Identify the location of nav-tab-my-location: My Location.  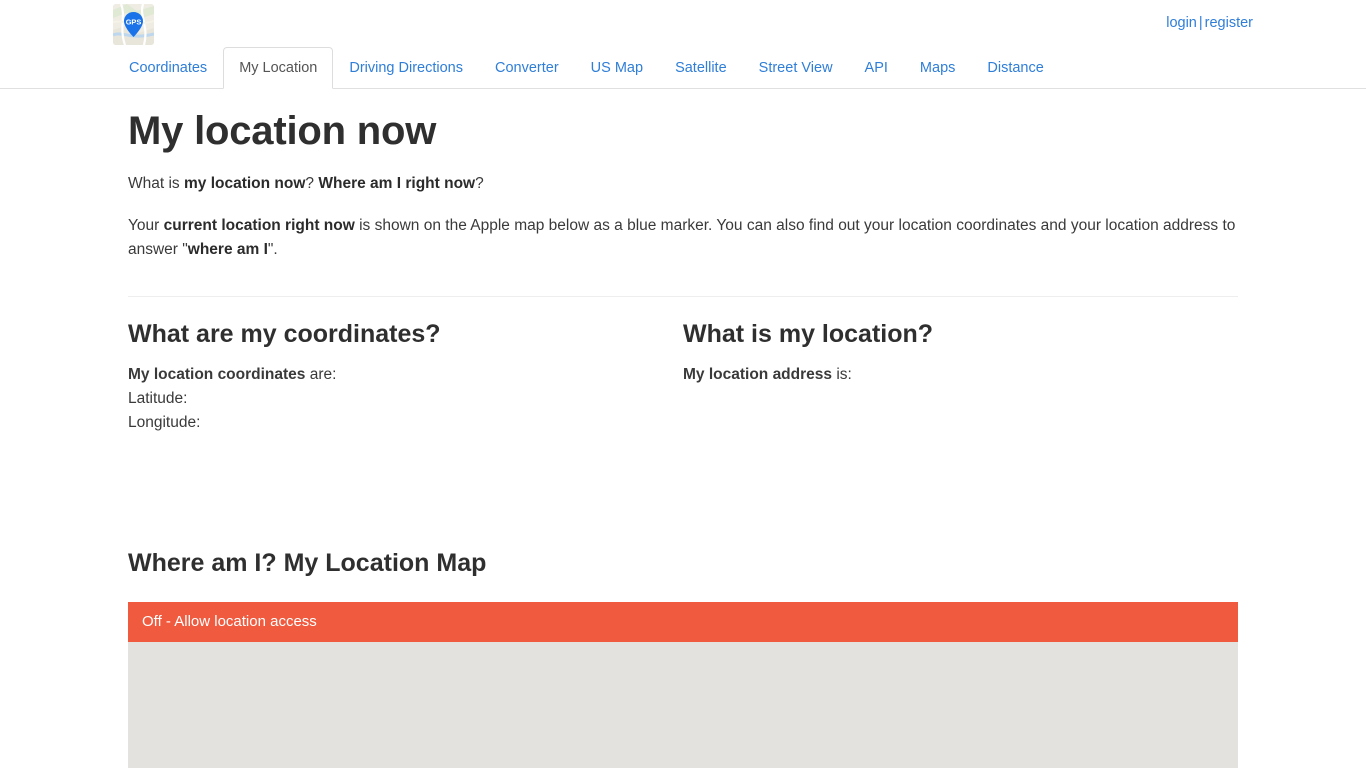
(278, 68).